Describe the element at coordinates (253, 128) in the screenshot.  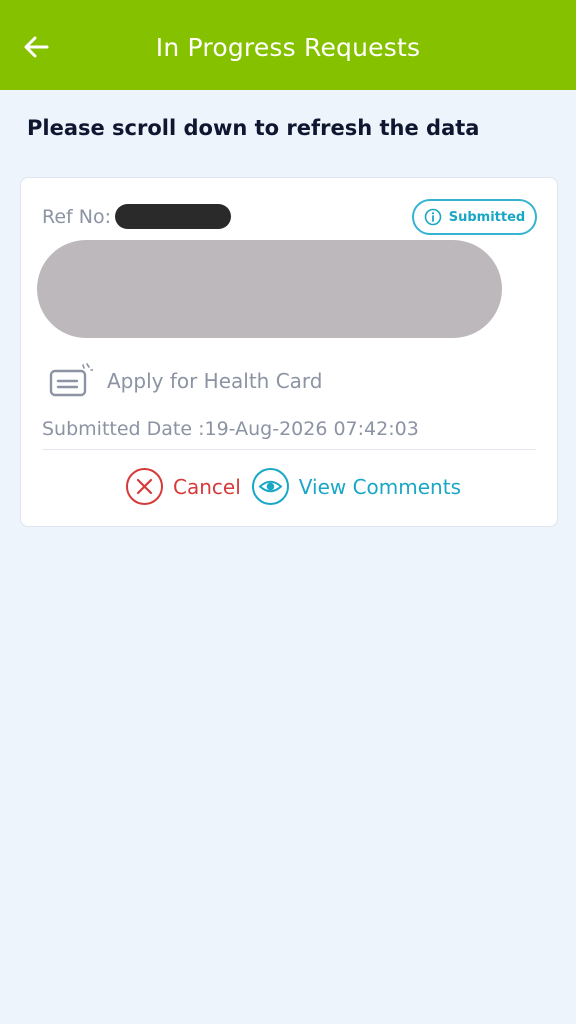
I see `refresh-hint: Please scroll down to refresh the data` at that location.